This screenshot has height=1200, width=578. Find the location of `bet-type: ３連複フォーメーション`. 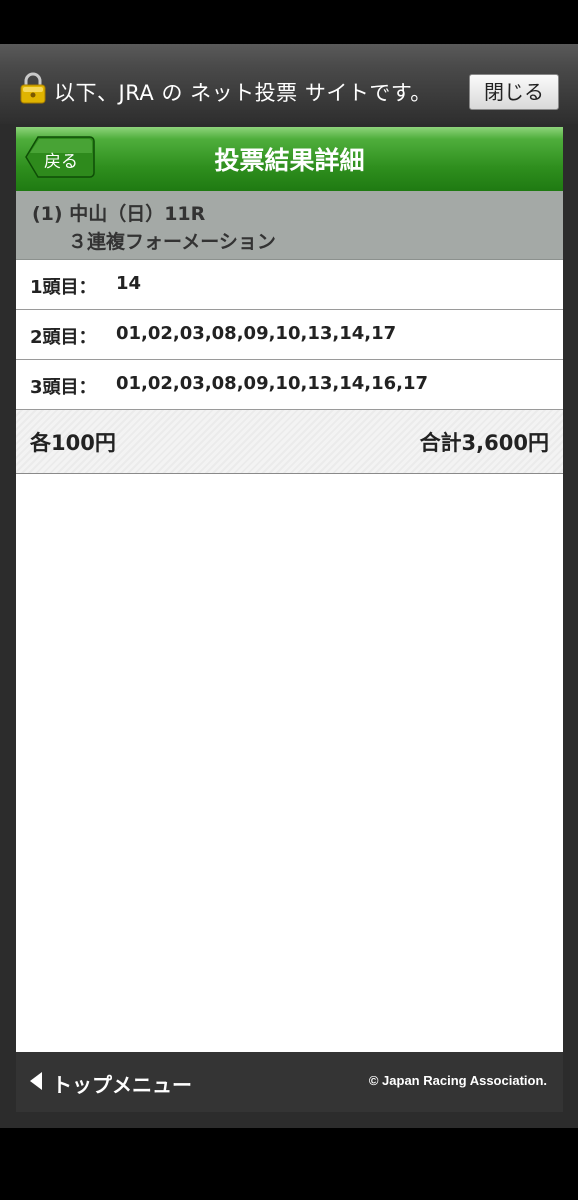

bet-type: ３連複フォーメーション is located at coordinates (172, 242).